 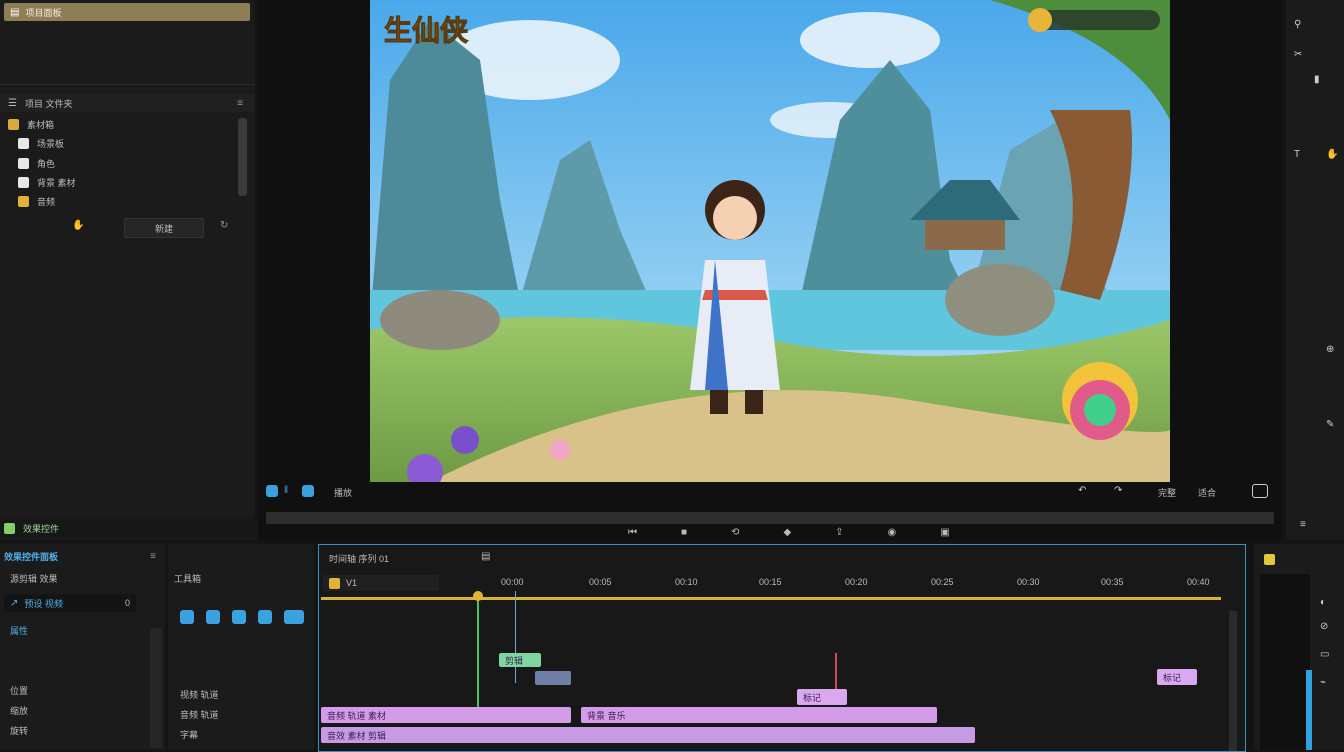 I want to click on bin-menu-icon: ≡, so click(x=240, y=103).